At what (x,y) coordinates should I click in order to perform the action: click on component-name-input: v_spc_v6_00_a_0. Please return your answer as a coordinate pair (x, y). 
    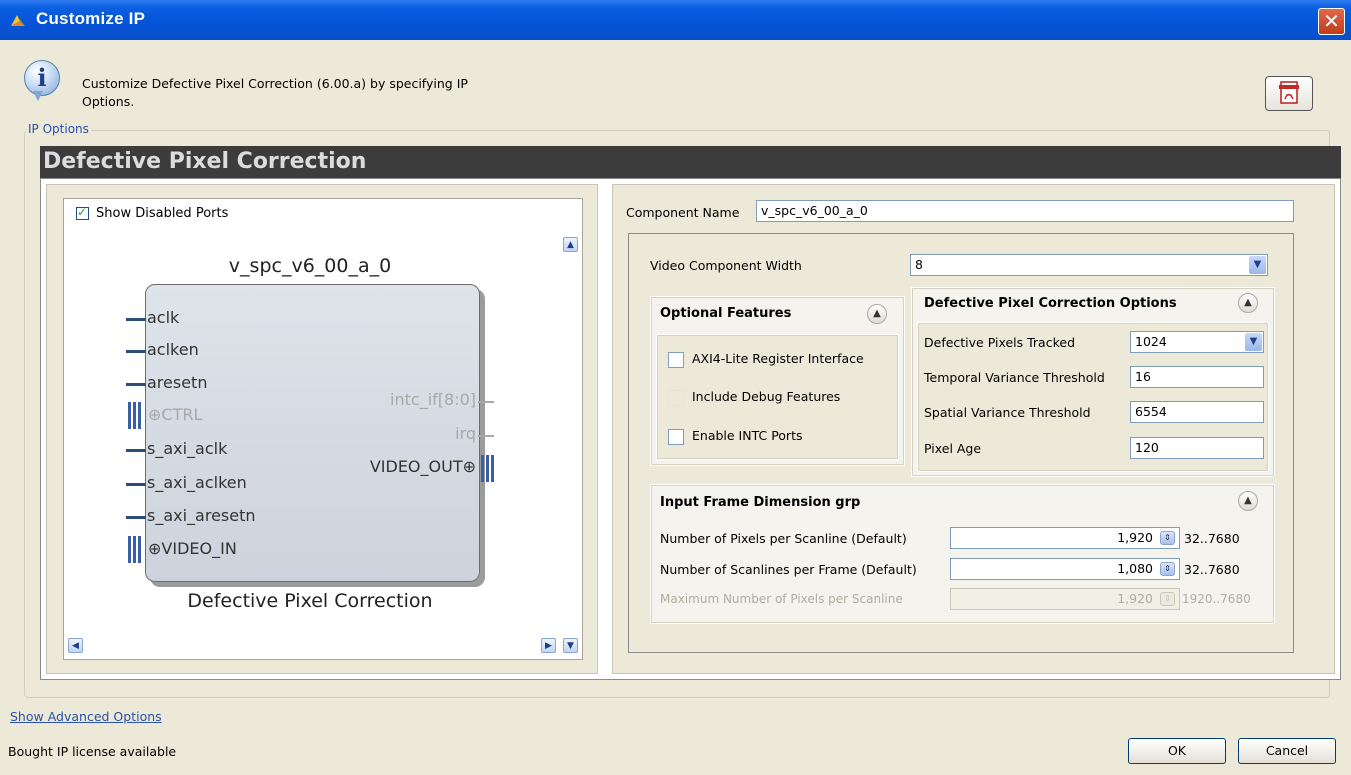
    Looking at the image, I should click on (1025, 211).